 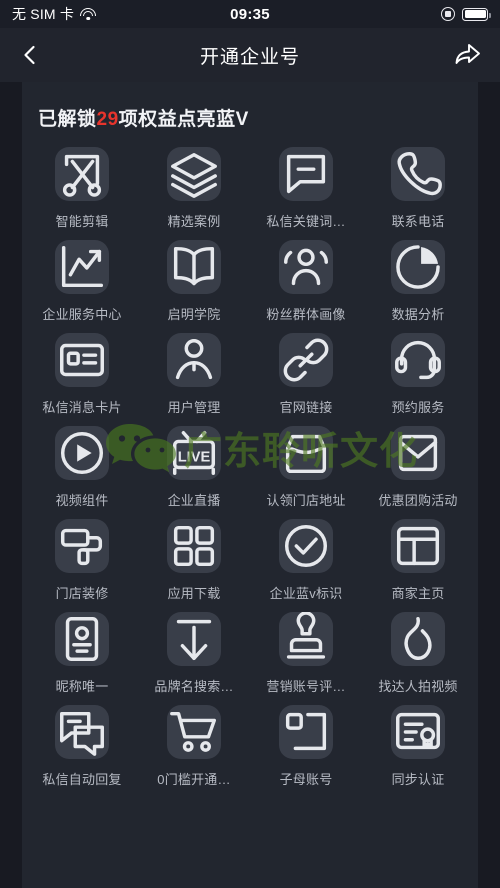 What do you see at coordinates (194, 457) in the screenshot?
I see `svg-text: LIVE` at bounding box center [194, 457].